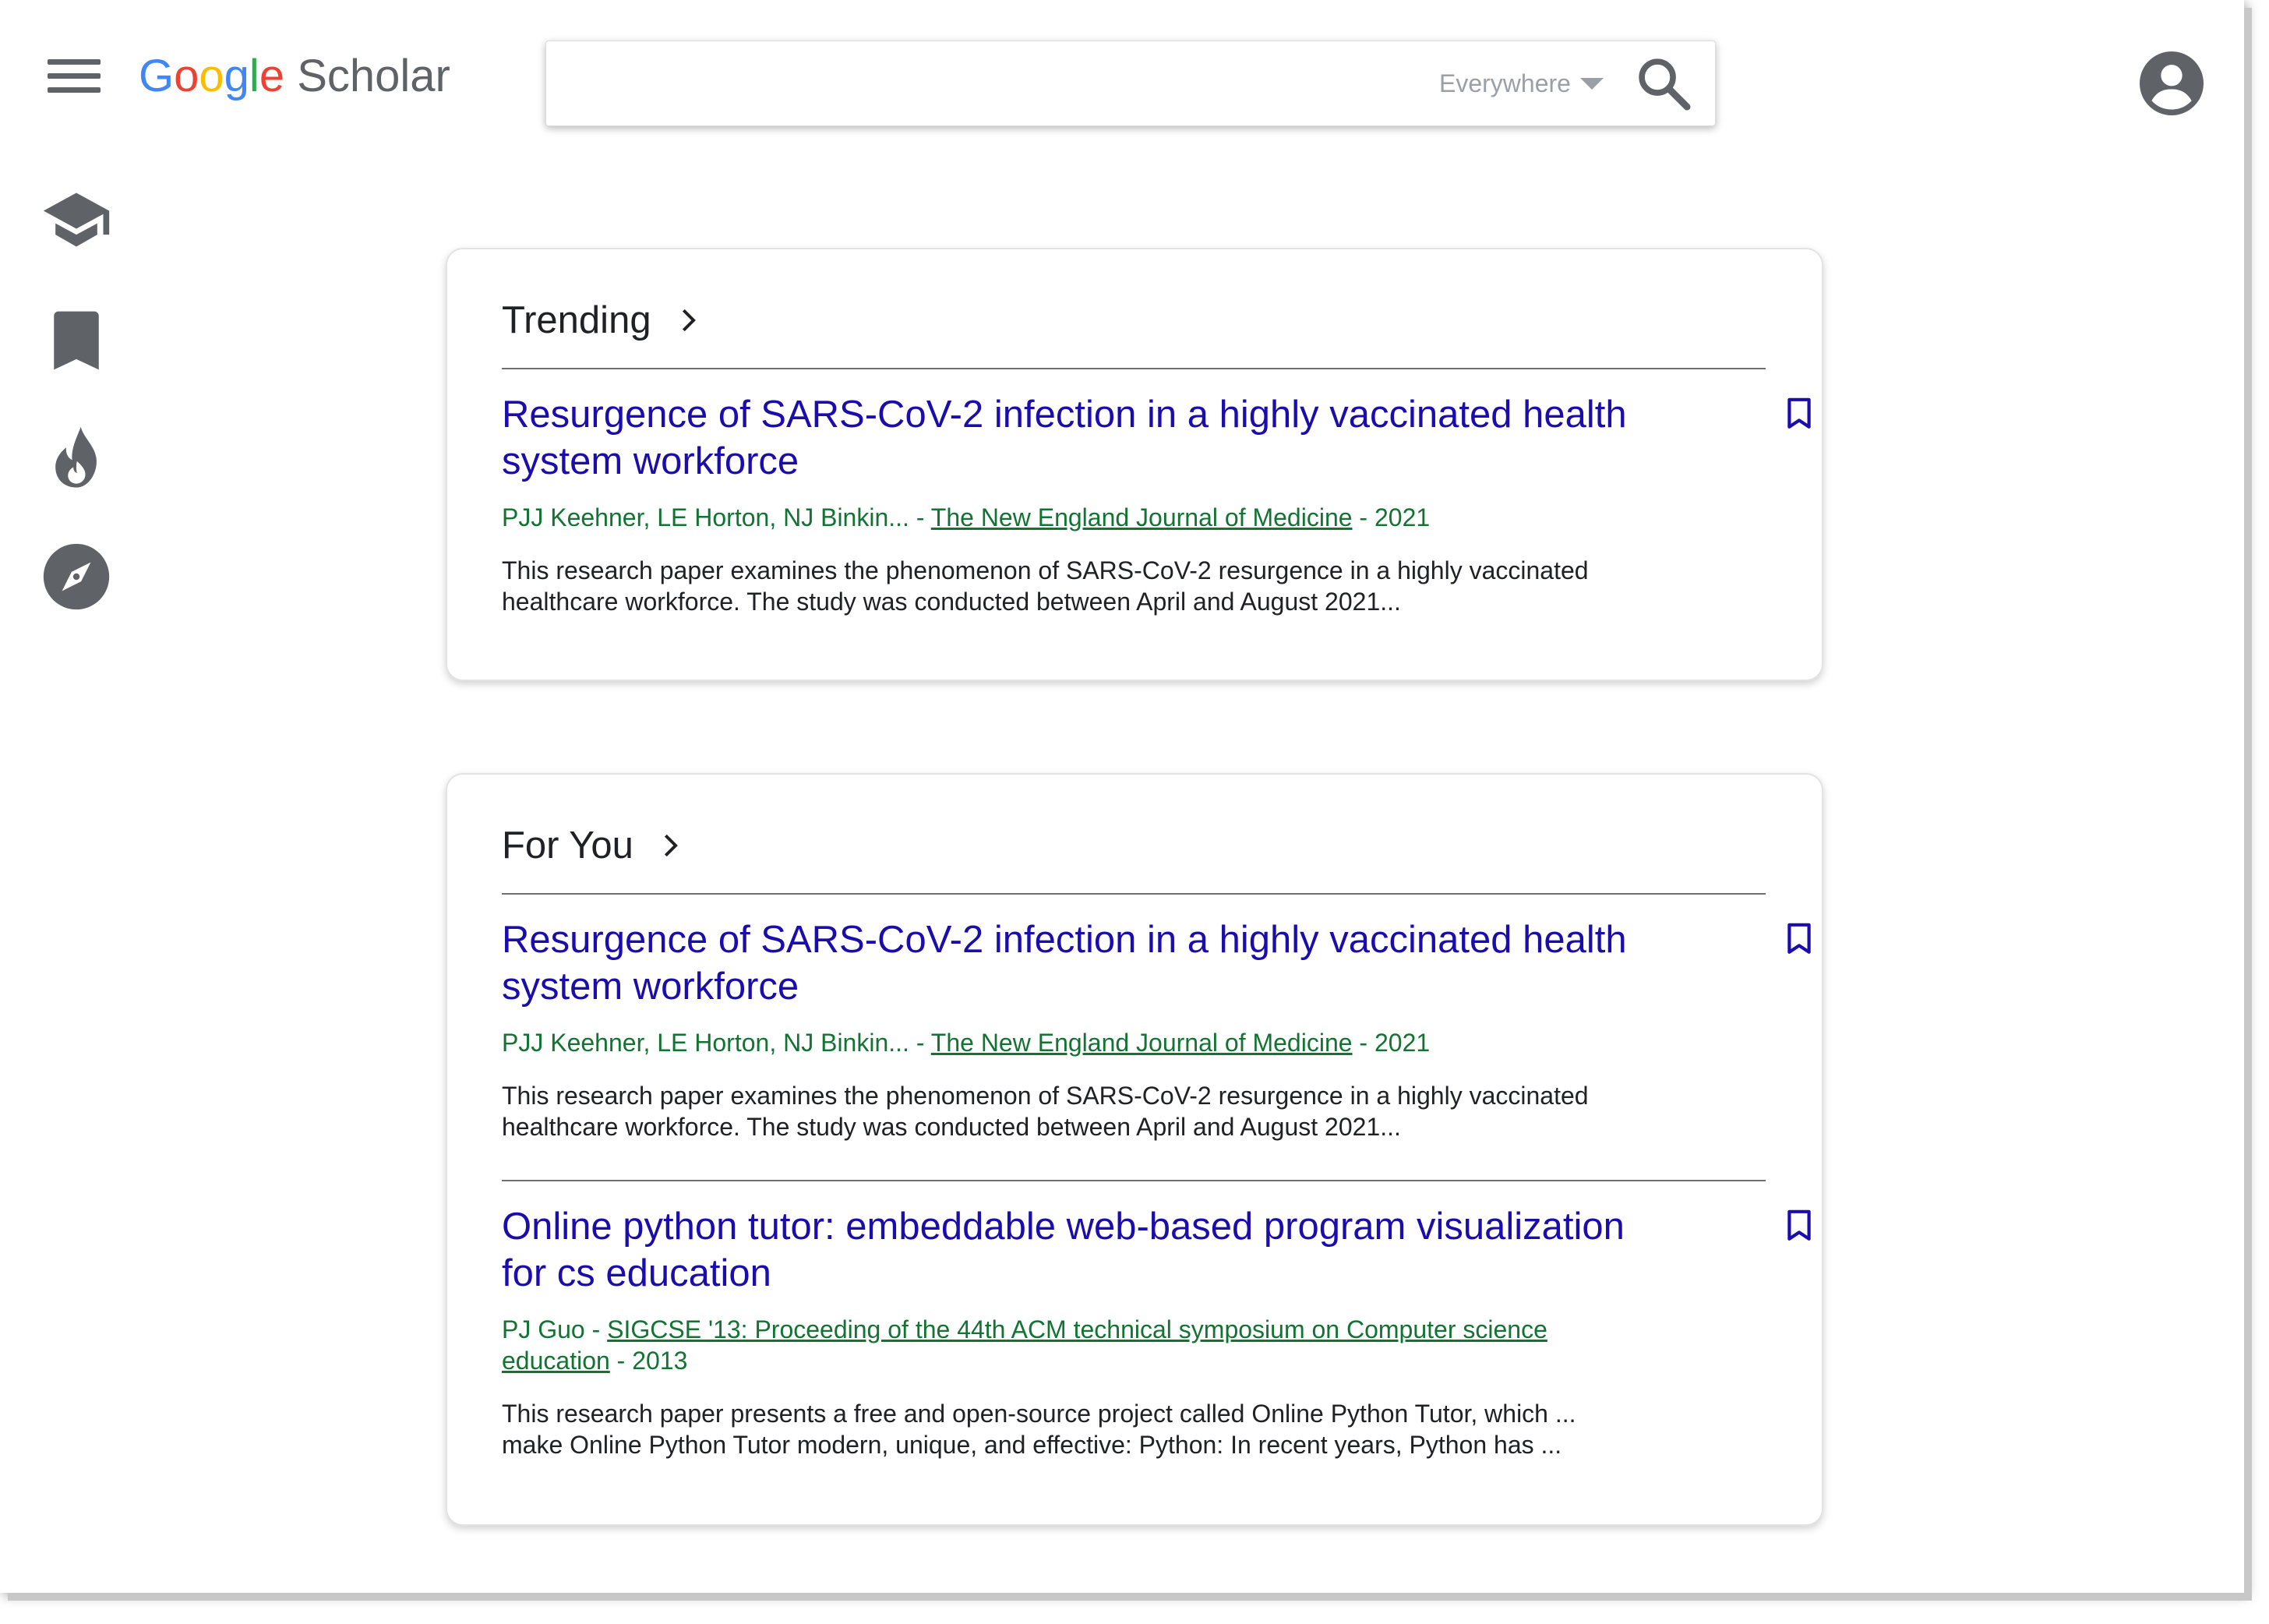 This screenshot has width=2269, height=1624. Describe the element at coordinates (373, 76) in the screenshot. I see `logo-scholar: Scholar` at that location.